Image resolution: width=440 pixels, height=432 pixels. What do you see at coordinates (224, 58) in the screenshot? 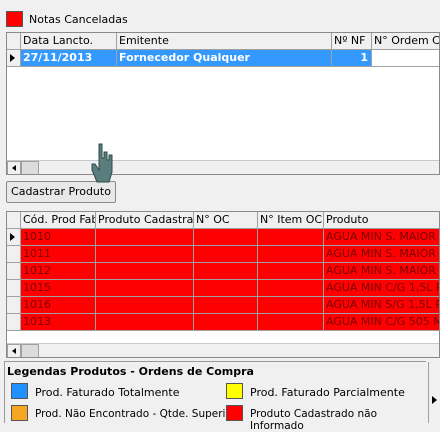
I see `note-emitter-cell: Fornecedor Qualquer` at bounding box center [224, 58].